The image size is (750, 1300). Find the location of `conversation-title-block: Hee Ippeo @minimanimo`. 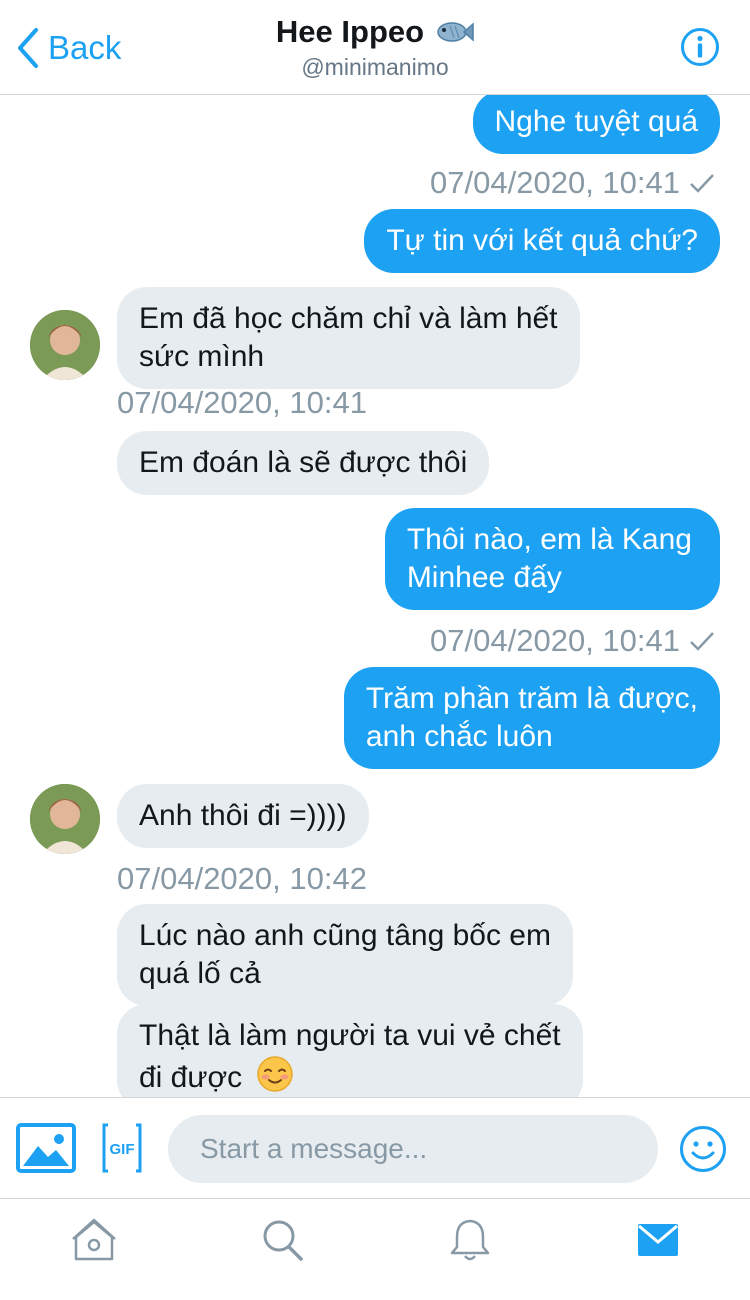

conversation-title-block: Hee Ippeo @minimanimo is located at coordinates (375, 47).